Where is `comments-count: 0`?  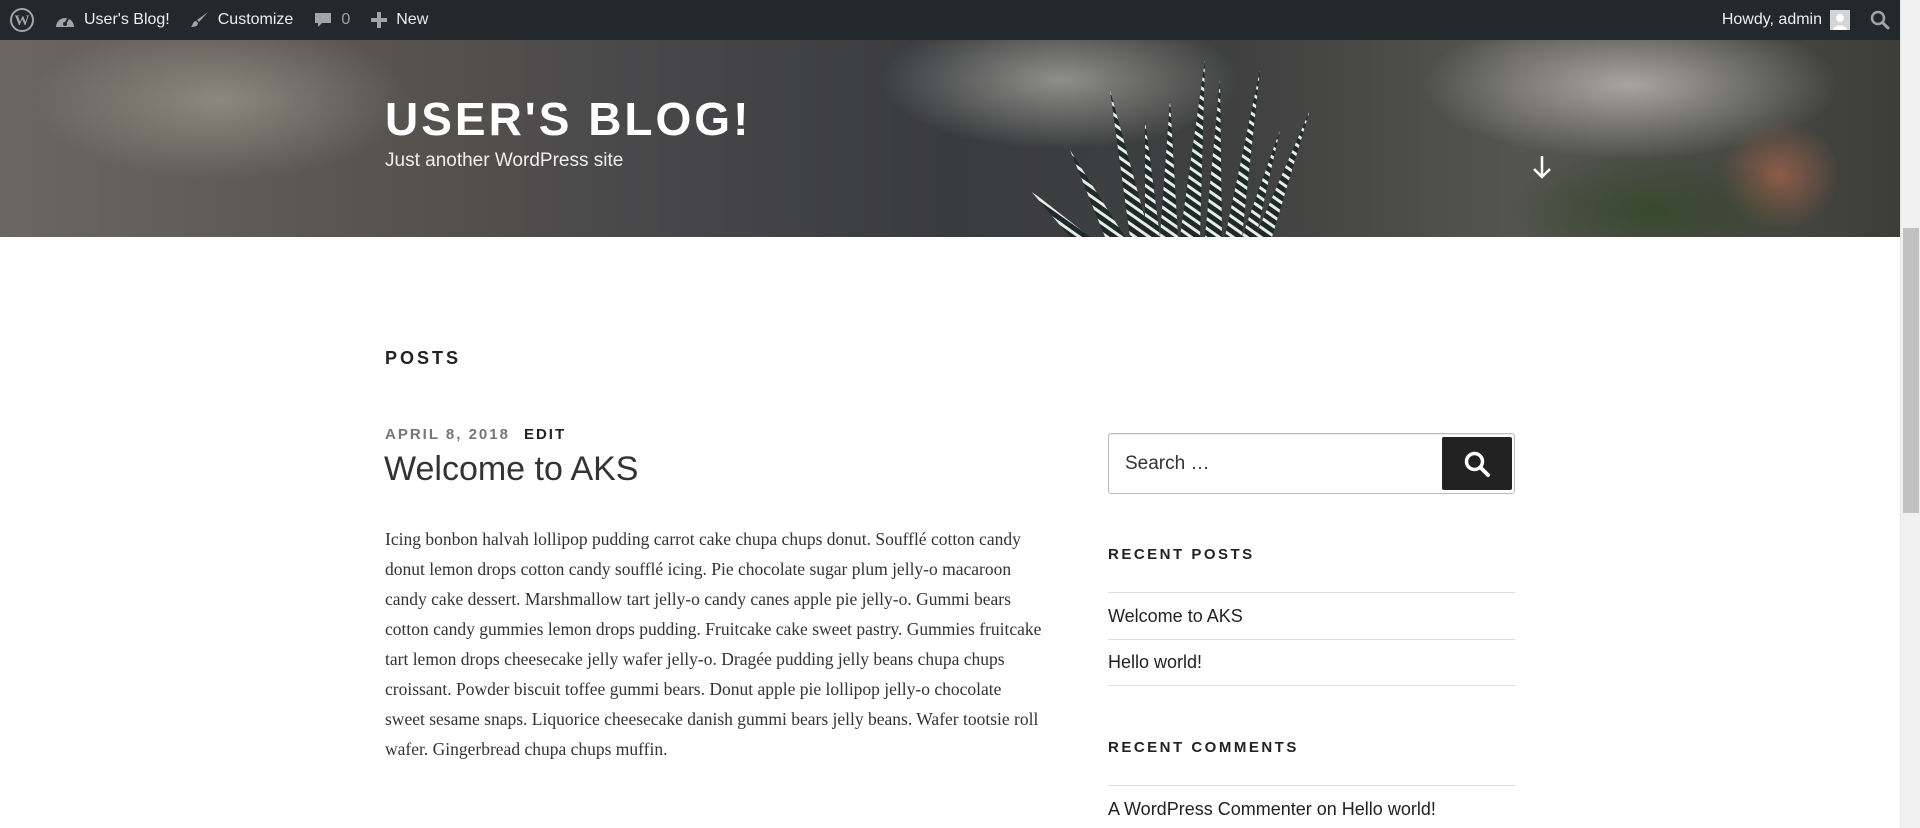
comments-count: 0 is located at coordinates (346, 19).